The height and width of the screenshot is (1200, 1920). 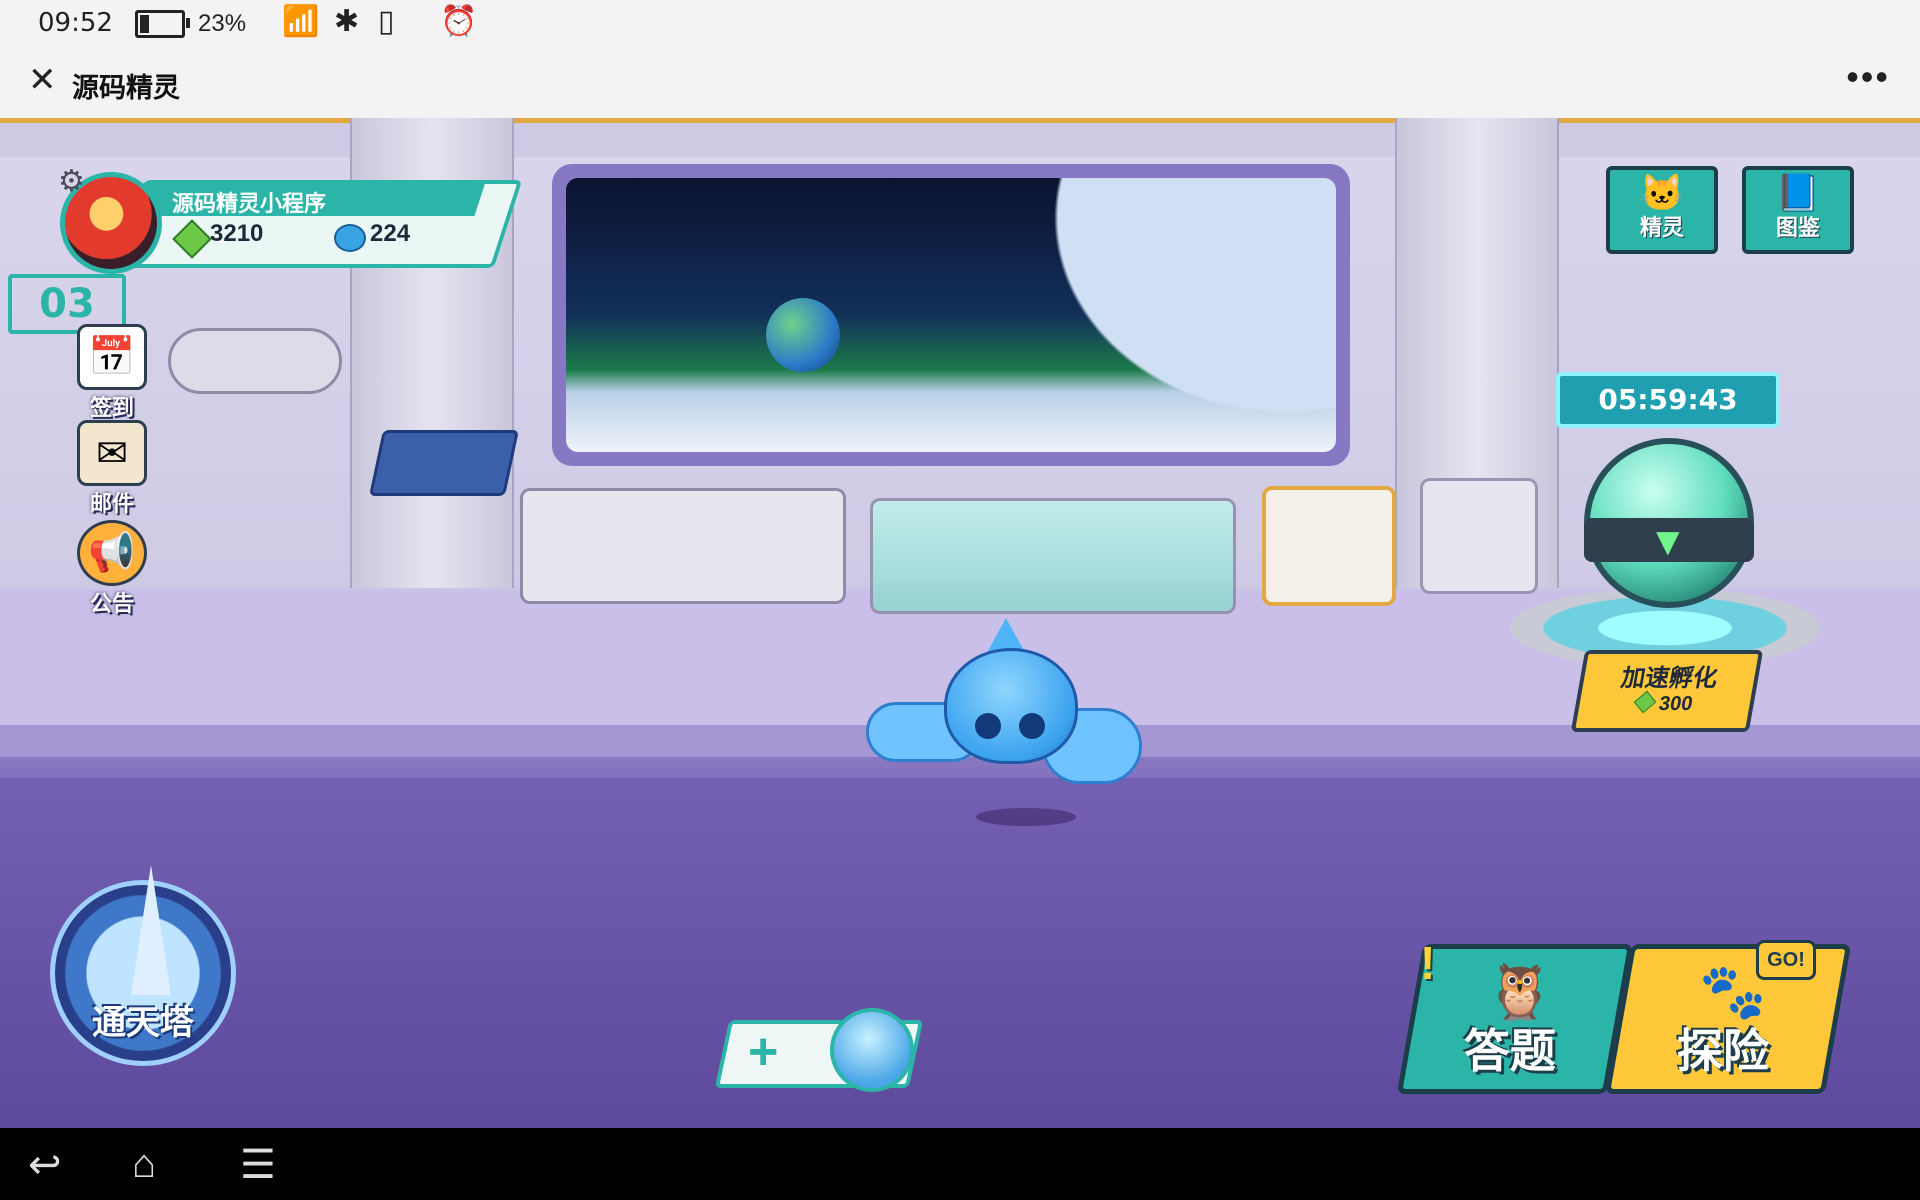 I want to click on orb-icon, so click(x=350, y=238).